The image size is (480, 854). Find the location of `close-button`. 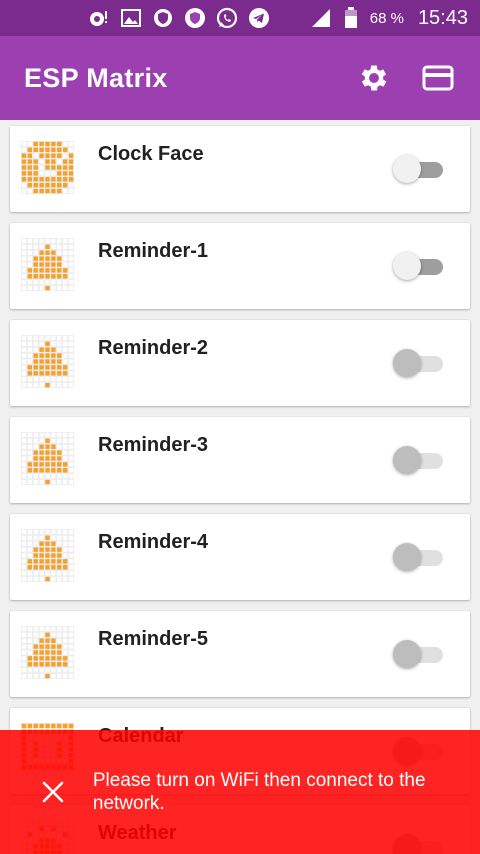

close-button is located at coordinates (53, 792).